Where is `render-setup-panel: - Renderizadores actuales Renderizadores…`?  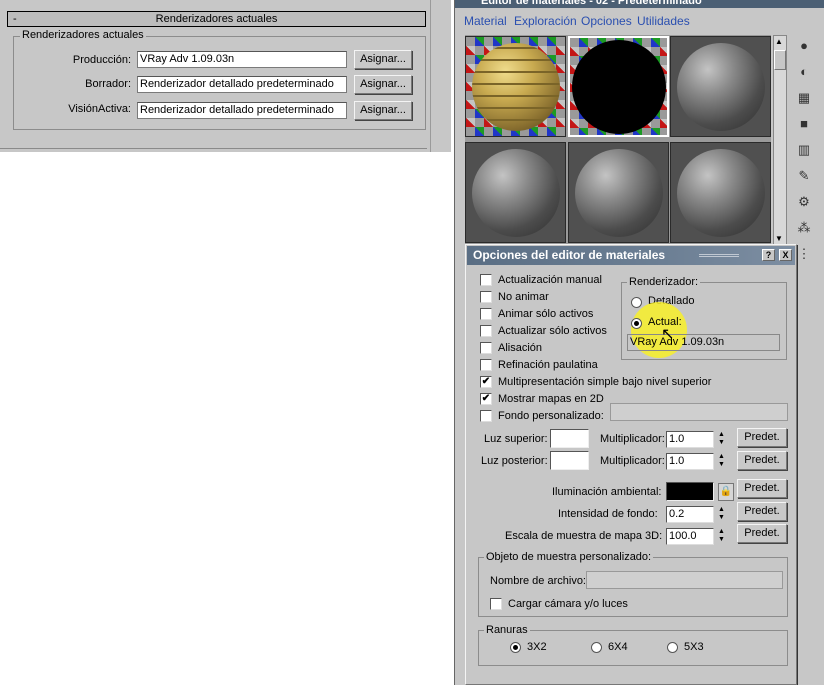
render-setup-panel: - Renderizadores actuales Renderizadores… is located at coordinates (225, 76).